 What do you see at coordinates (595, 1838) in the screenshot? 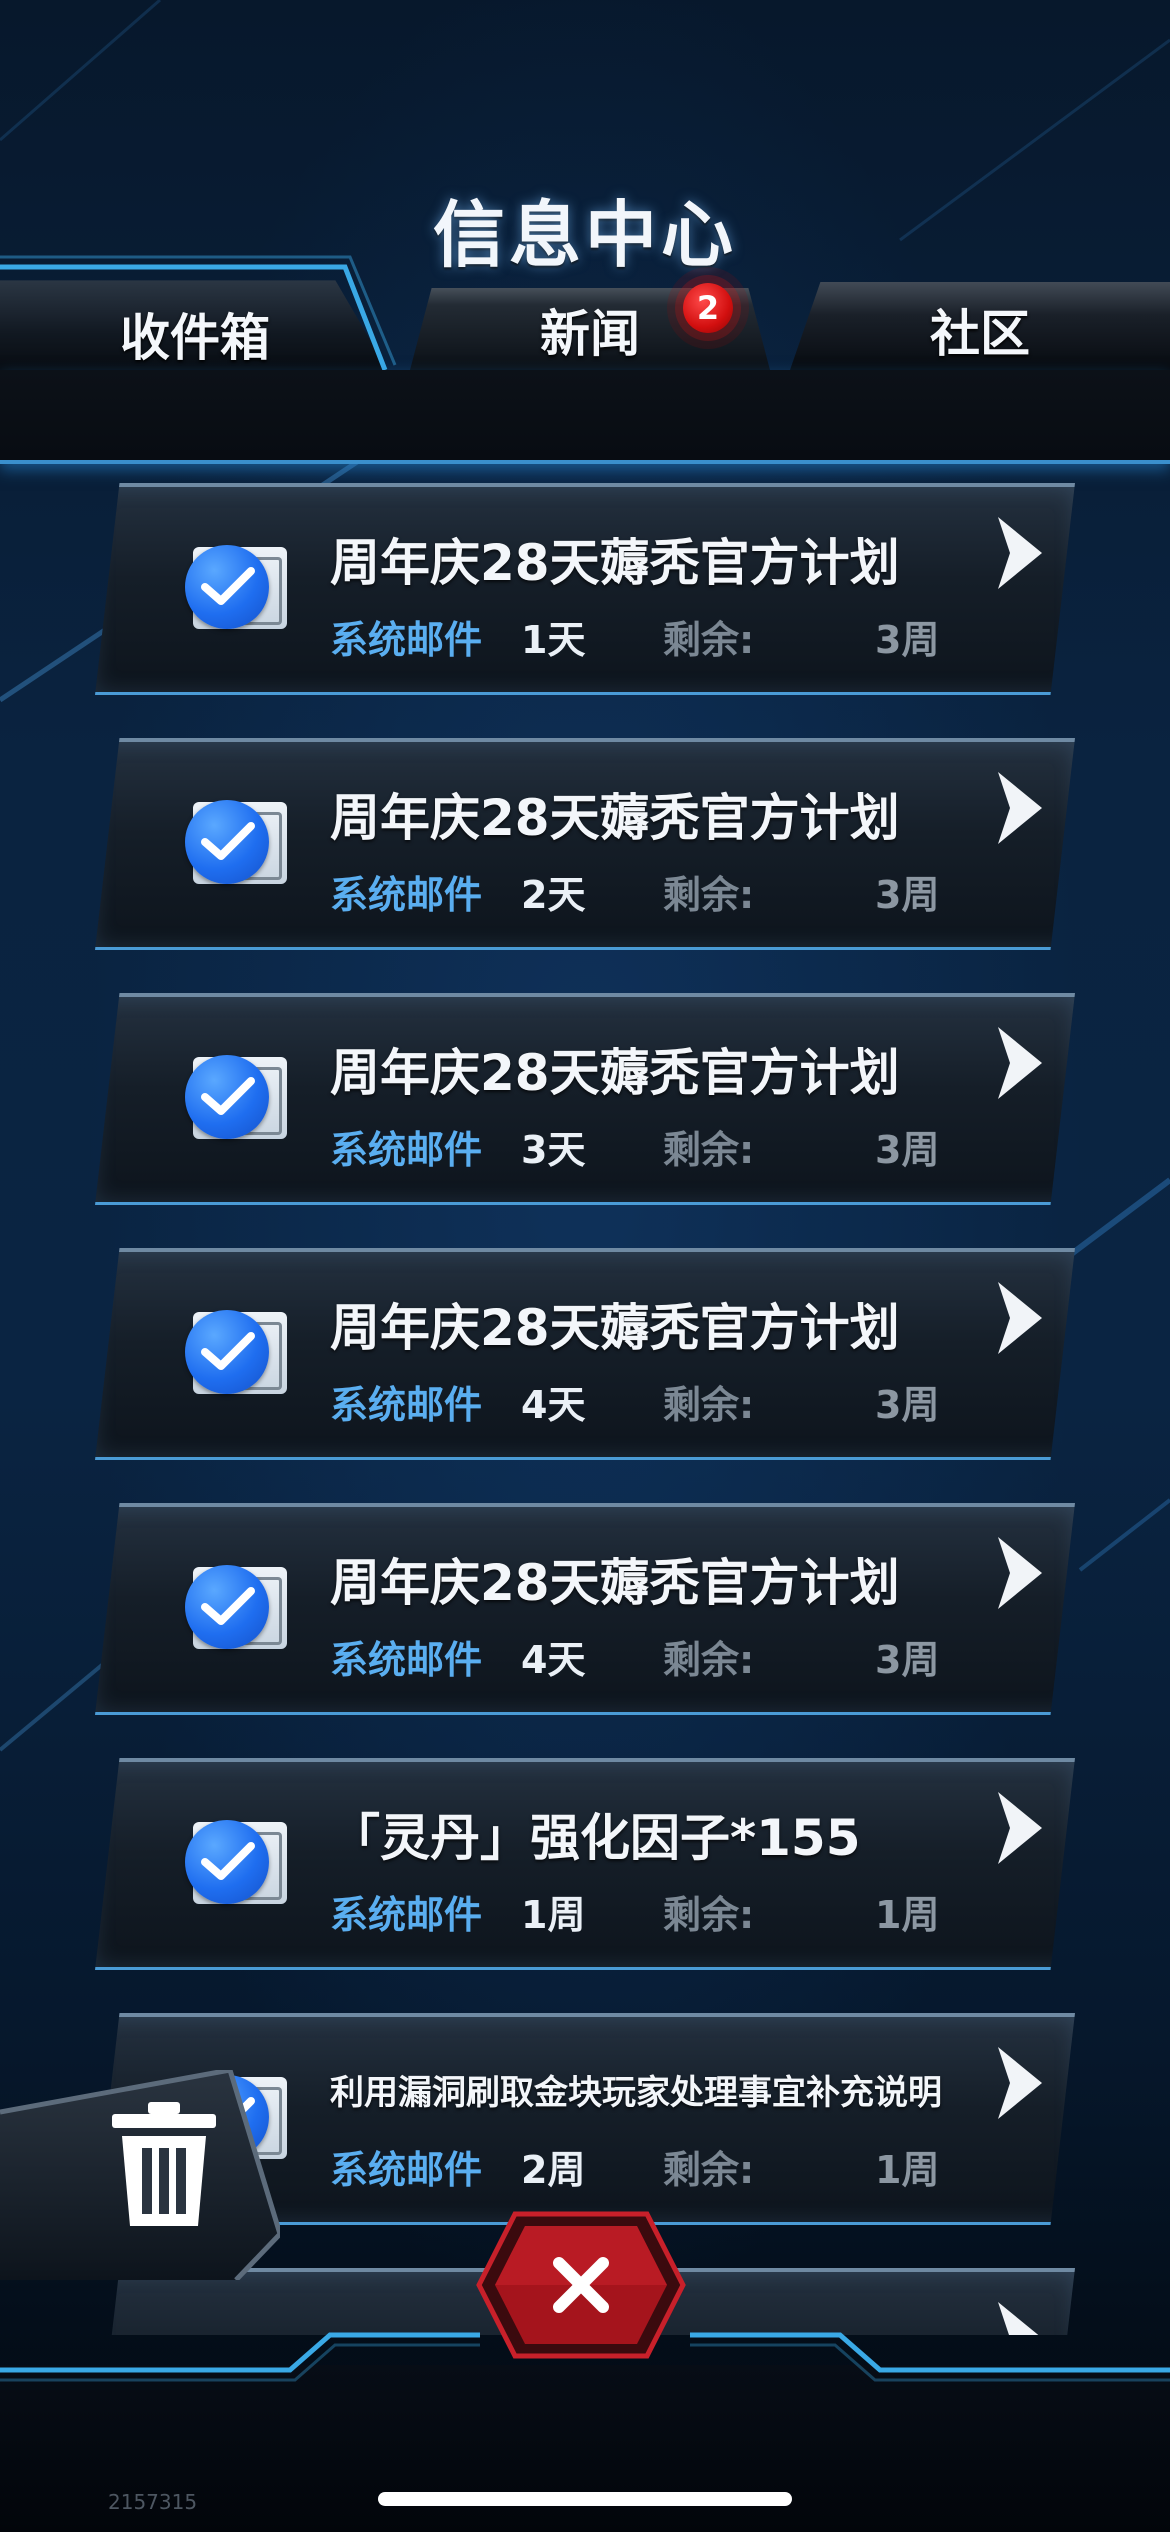
I see `mail-title: 「灵丹」强化因子*155` at bounding box center [595, 1838].